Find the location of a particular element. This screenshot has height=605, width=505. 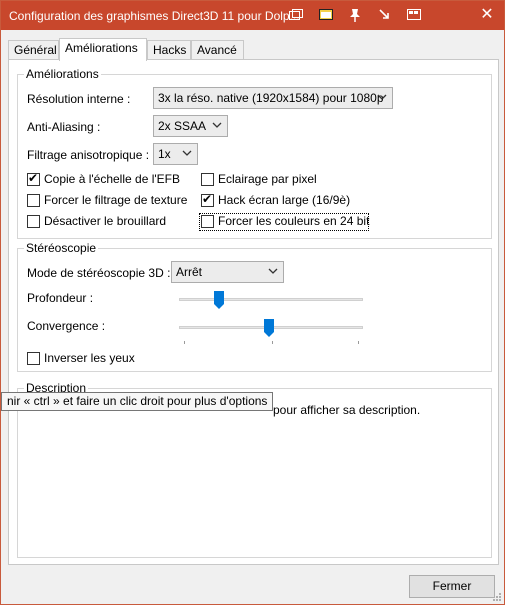

frame-icon is located at coordinates (326, 15).